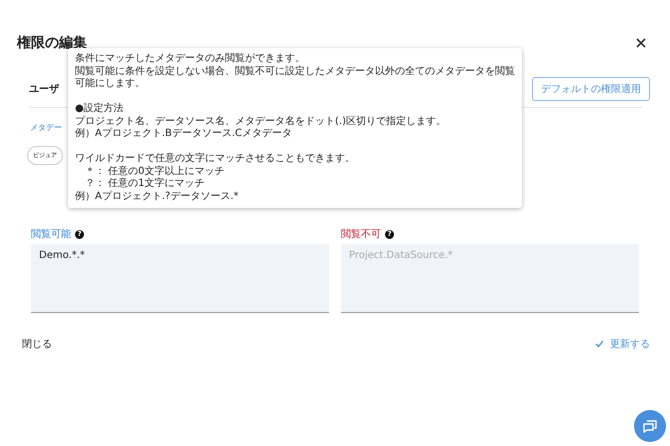 This screenshot has height=446, width=670. I want to click on tooltip-text: 例）Aプロジェクト.?データソース.*, so click(157, 196).